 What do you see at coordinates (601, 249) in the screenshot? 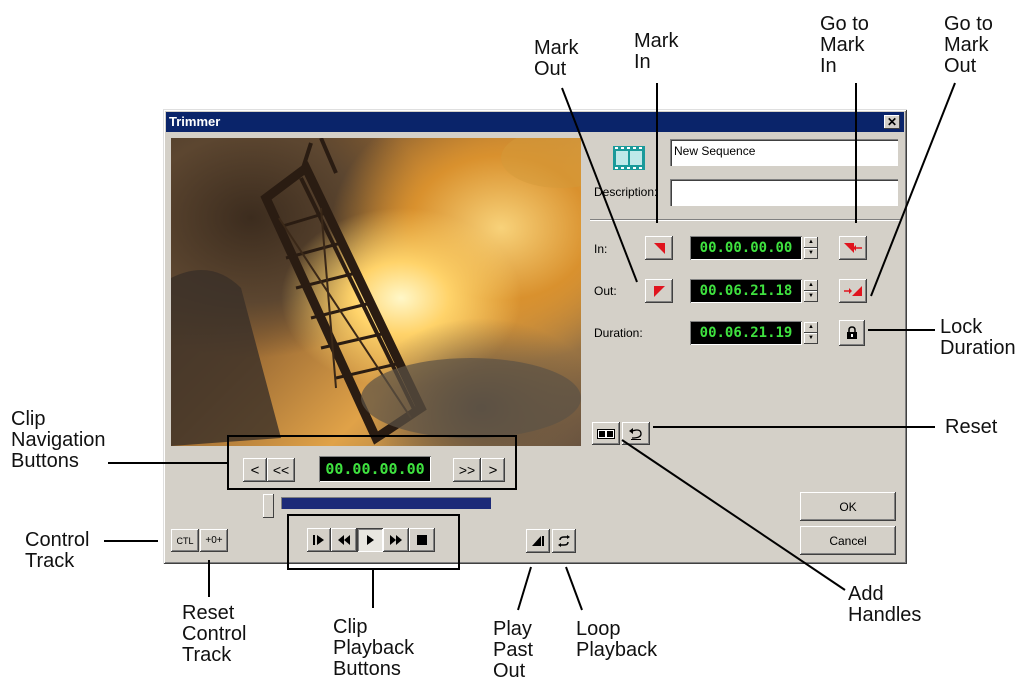
I see `in-label: In:` at bounding box center [601, 249].